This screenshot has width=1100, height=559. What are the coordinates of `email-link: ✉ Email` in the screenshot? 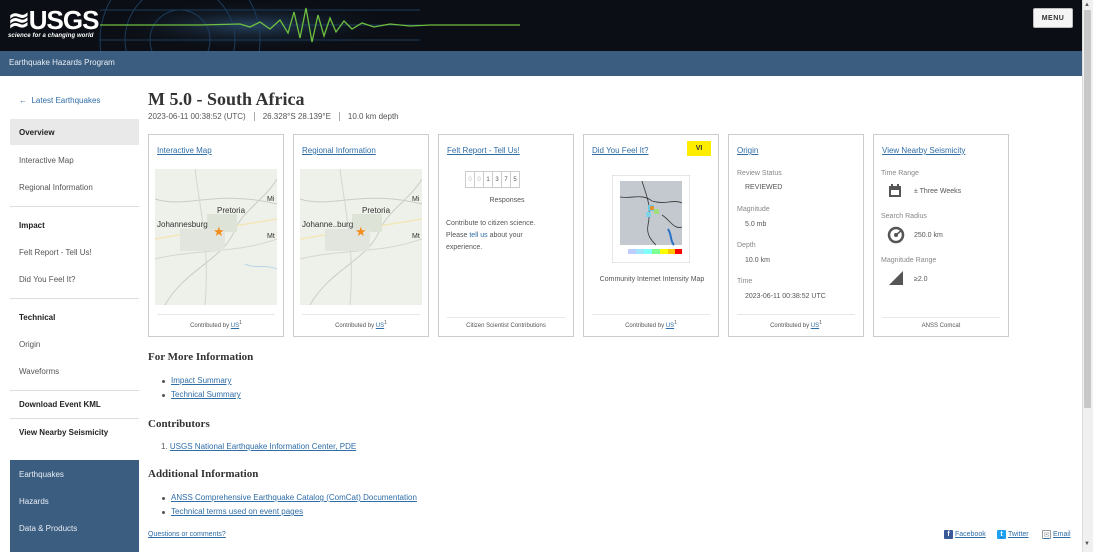 It's located at (1056, 534).